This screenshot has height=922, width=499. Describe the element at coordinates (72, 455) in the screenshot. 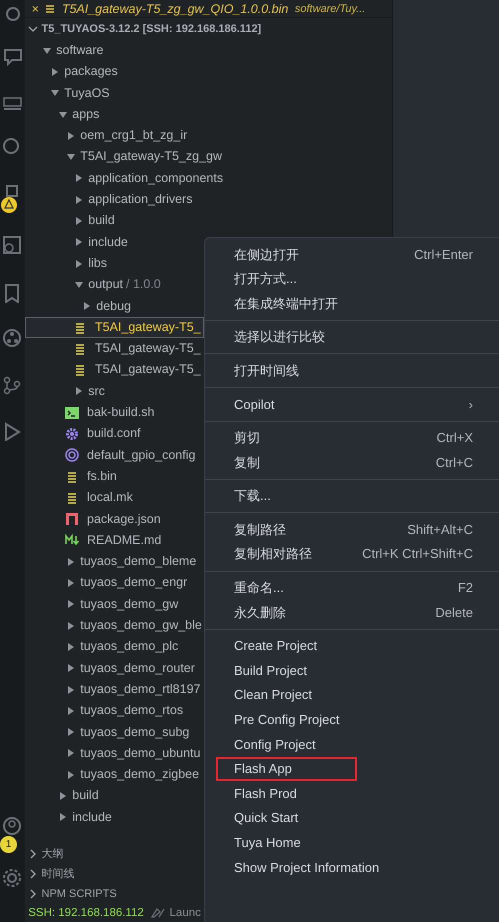

I see `ring-icon` at that location.